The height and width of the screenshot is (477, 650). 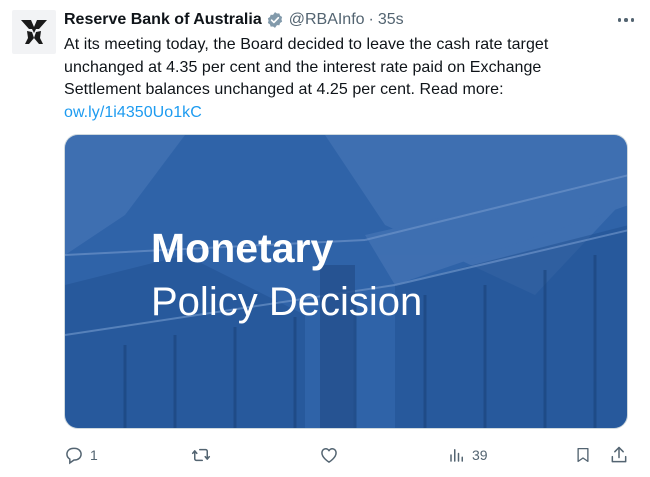 I want to click on like-button, so click(x=329, y=455).